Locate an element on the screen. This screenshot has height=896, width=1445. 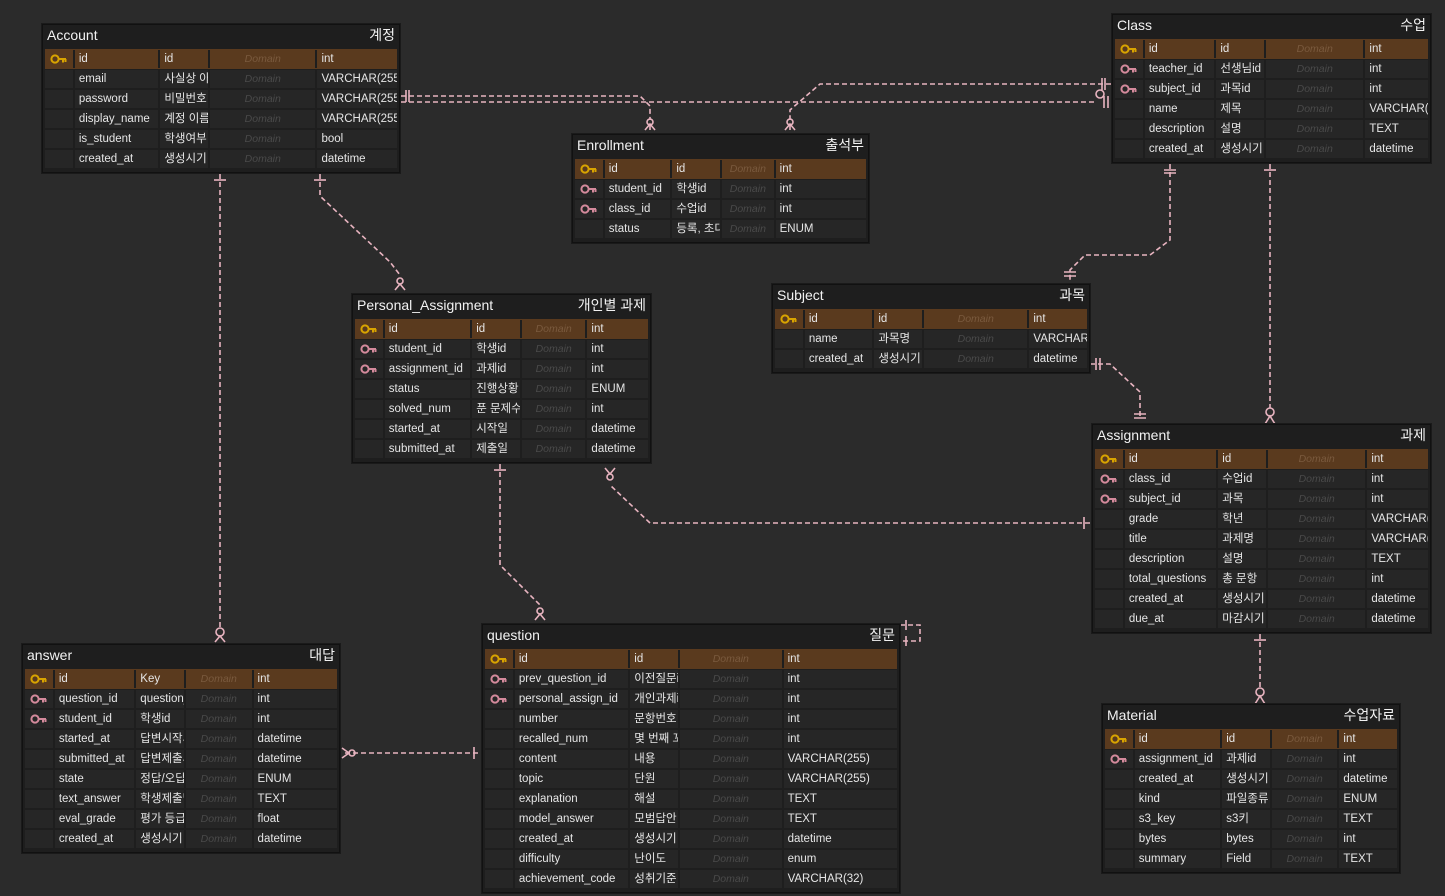
column-comment: 등록, 초대, 제거 is located at coordinates (697, 229).